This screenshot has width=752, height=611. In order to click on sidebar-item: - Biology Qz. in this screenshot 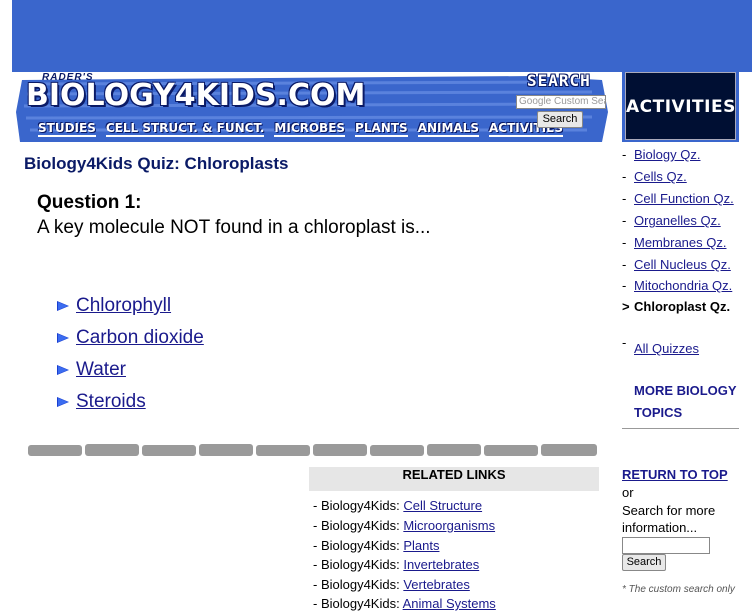, I will do `click(661, 154)`.